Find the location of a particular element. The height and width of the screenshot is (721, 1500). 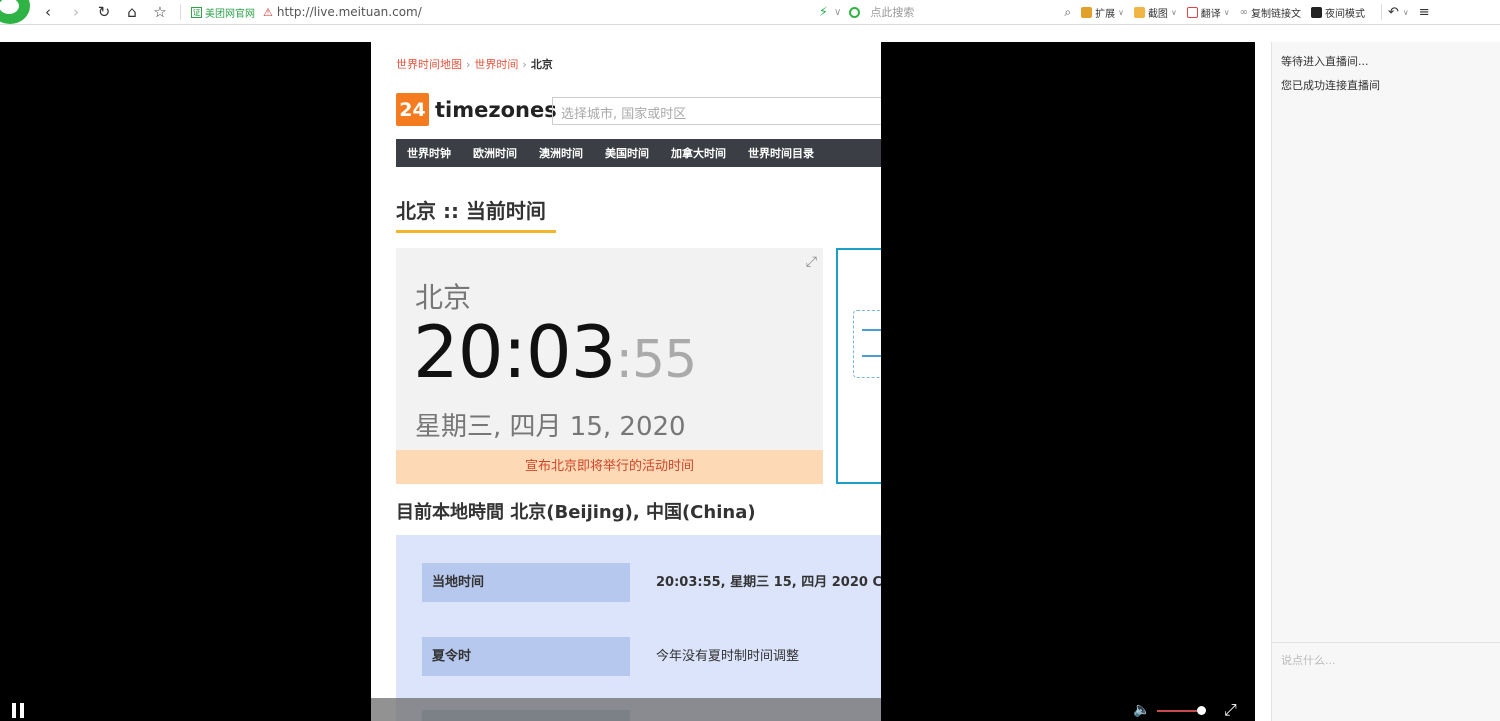

clock-seconds: :55 is located at coordinates (656, 360).